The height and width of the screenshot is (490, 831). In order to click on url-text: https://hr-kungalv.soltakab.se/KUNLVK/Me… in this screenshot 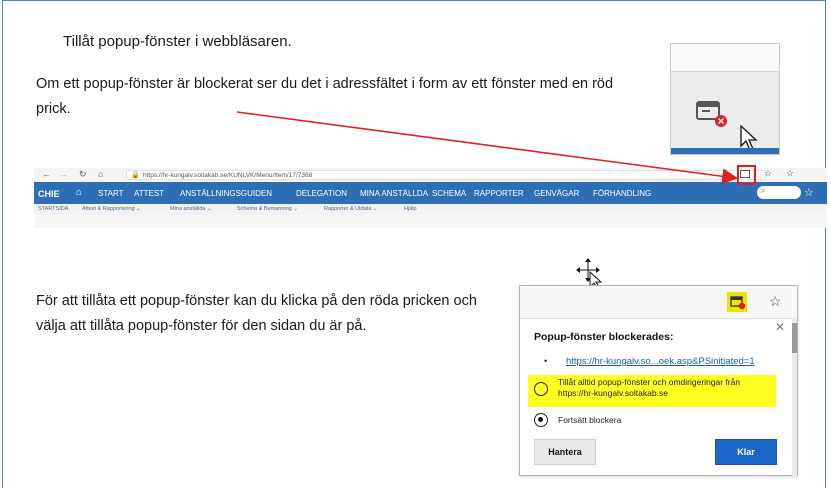, I will do `click(228, 175)`.